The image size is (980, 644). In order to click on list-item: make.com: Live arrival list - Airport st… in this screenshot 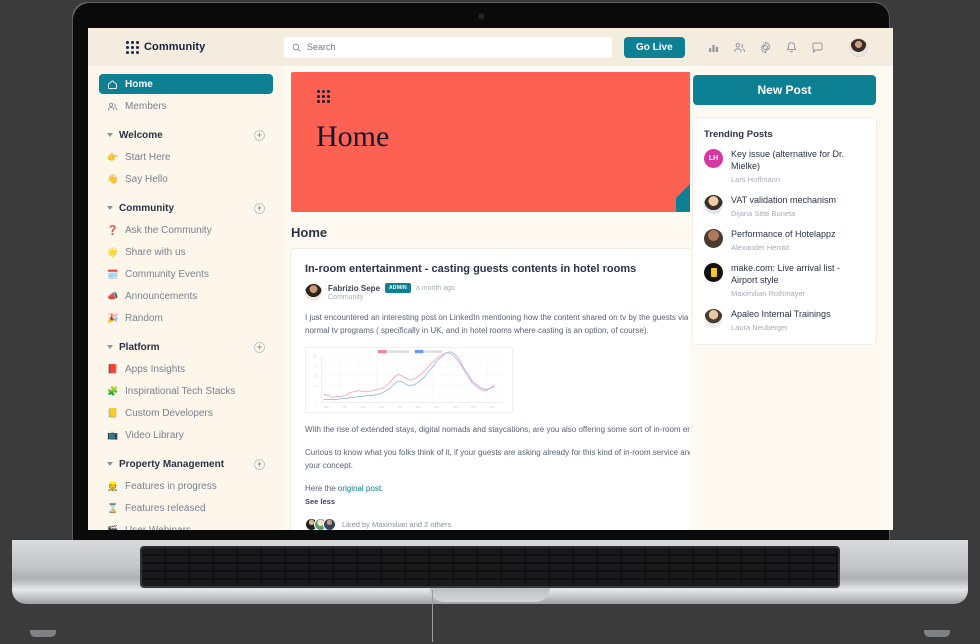, I will do `click(784, 280)`.